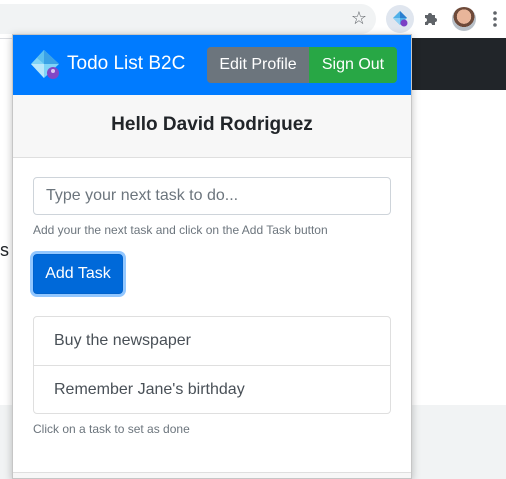 The height and width of the screenshot is (479, 506). What do you see at coordinates (359, 18) in the screenshot?
I see `star-icon: ☆` at bounding box center [359, 18].